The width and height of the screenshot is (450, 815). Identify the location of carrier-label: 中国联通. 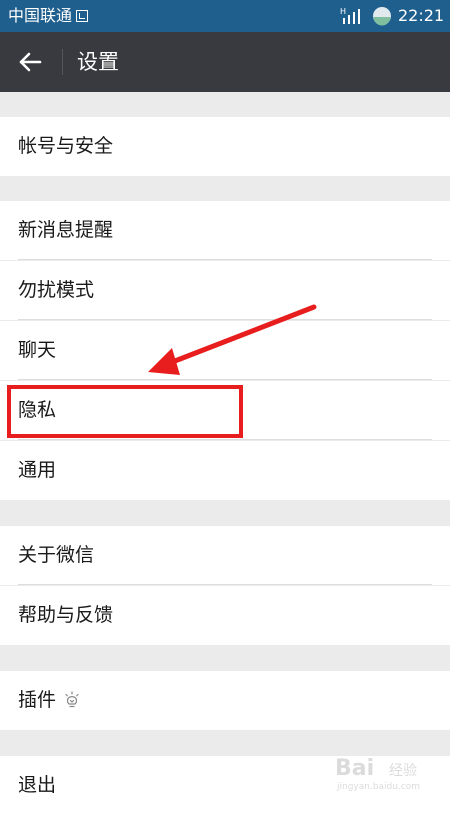
(40, 15).